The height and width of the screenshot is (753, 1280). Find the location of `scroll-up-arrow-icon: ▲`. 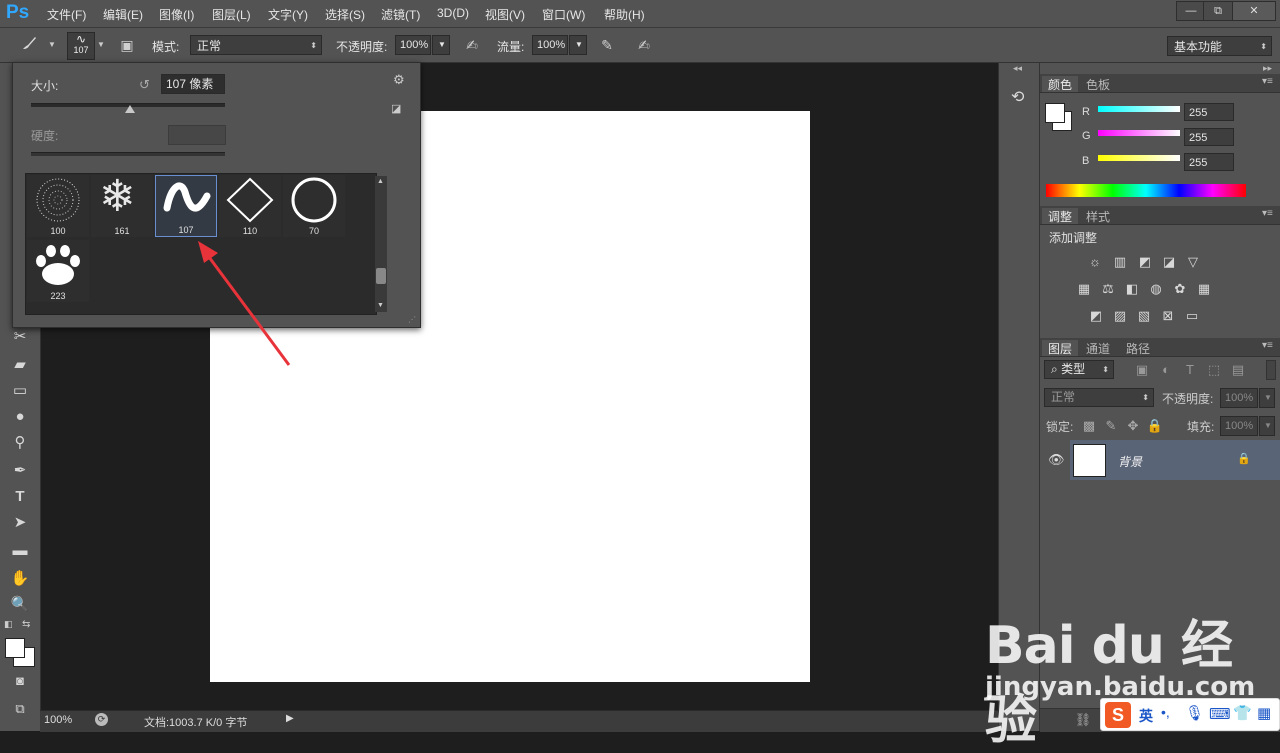

scroll-up-arrow-icon: ▲ is located at coordinates (380, 181).